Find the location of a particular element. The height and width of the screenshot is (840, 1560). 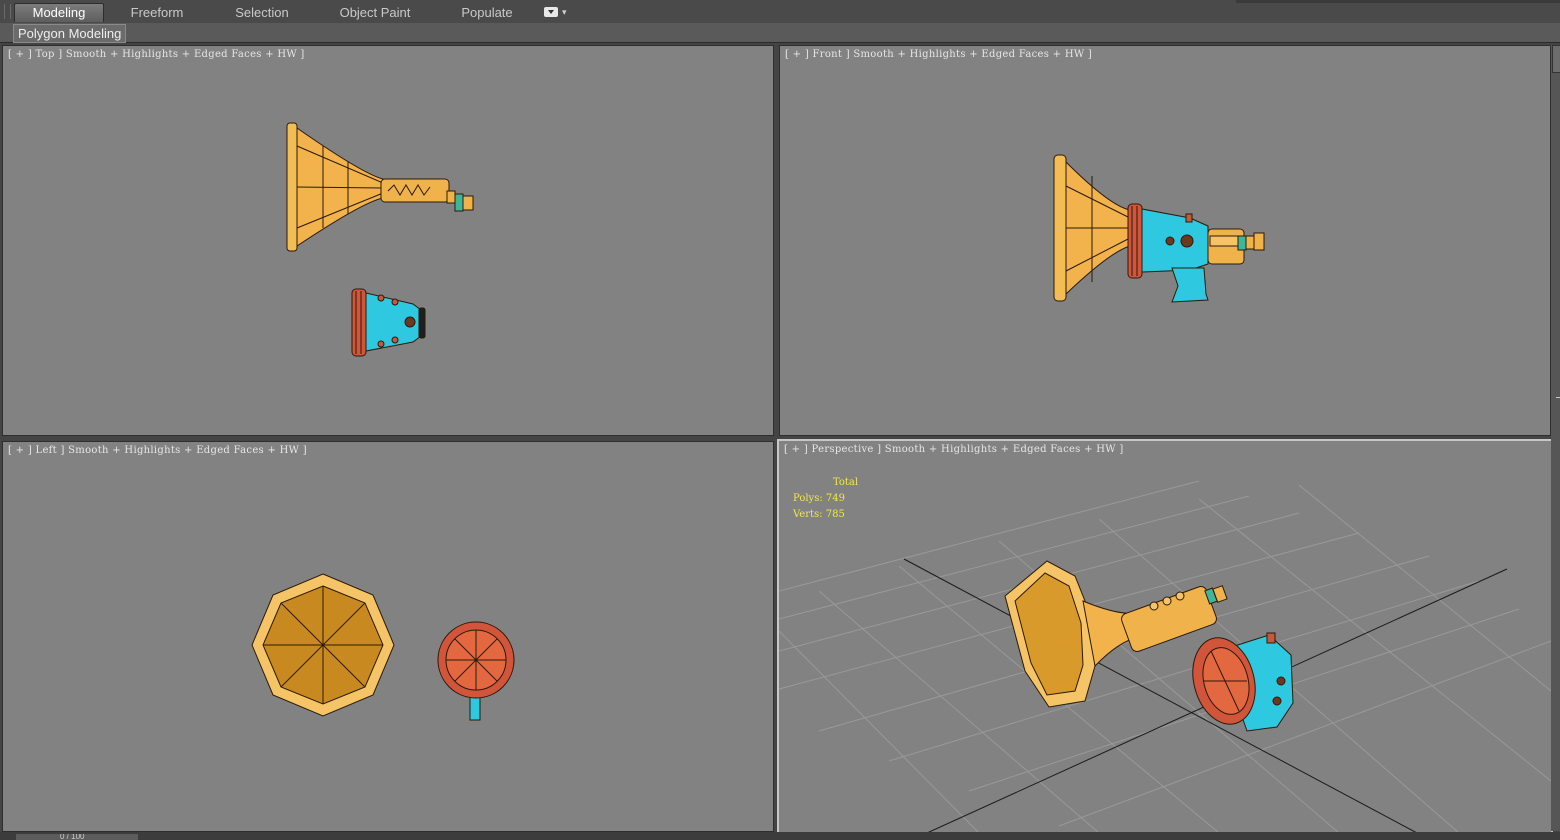

ribbon-edge is located at coordinates (1398, 1).